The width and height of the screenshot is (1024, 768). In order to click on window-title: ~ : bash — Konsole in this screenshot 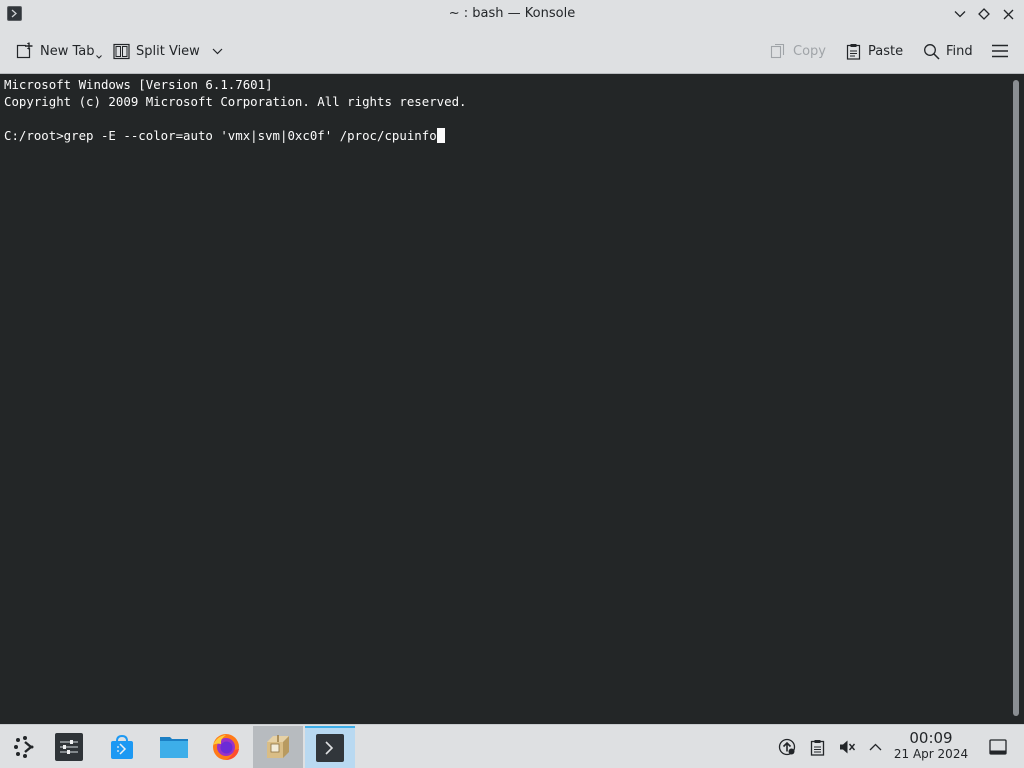, I will do `click(512, 13)`.